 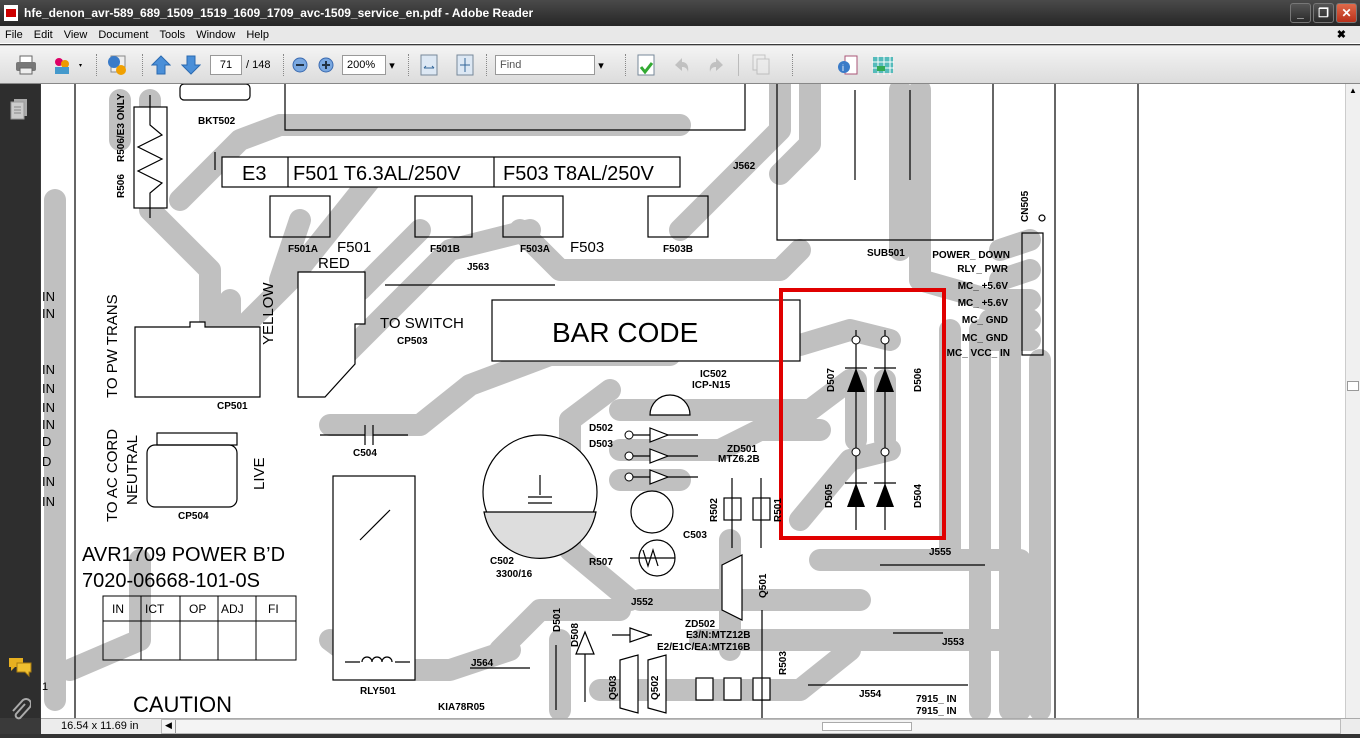 I want to click on menu-view: View, so click(x=76, y=35).